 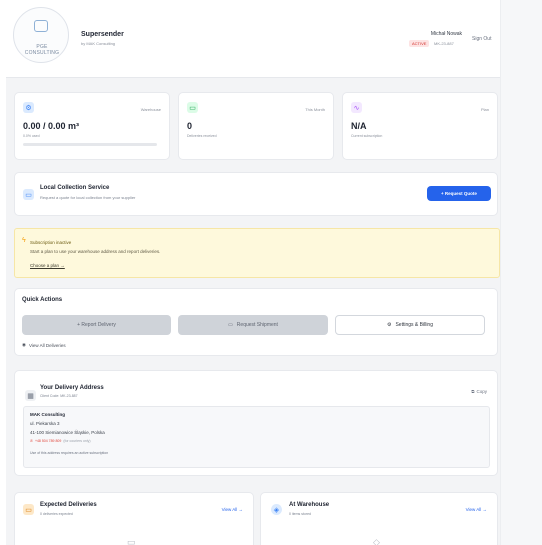 What do you see at coordinates (48, 441) in the screenshot?
I see `address-phone: +48 504 789 809` at bounding box center [48, 441].